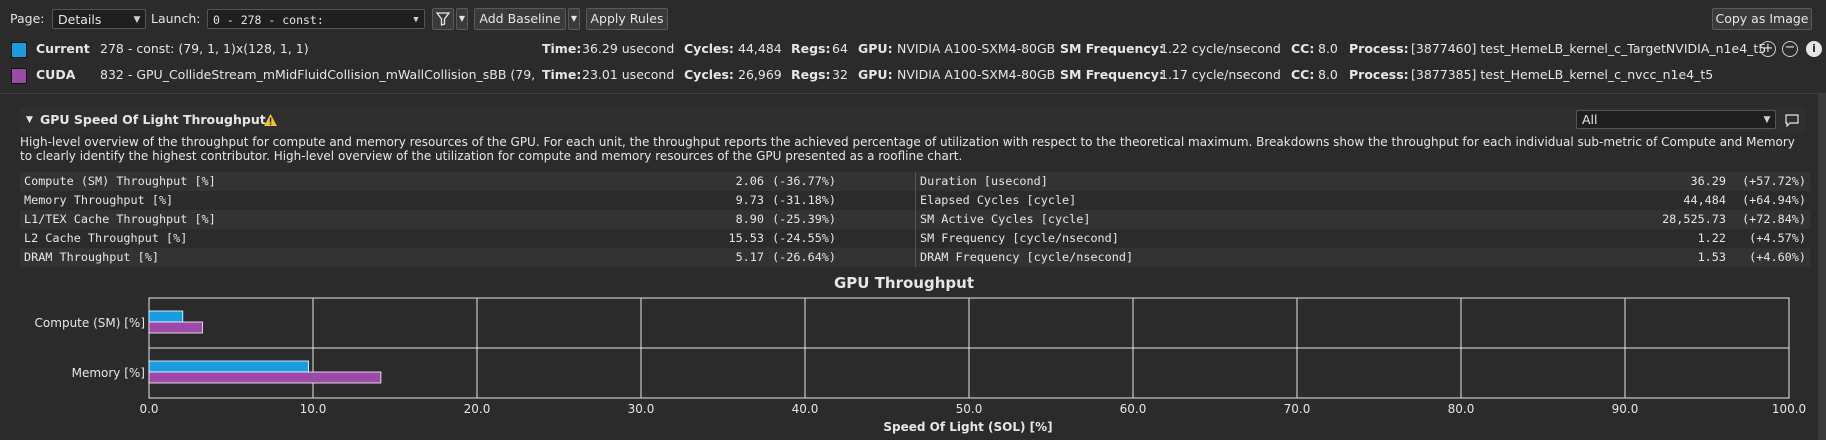  Describe the element at coordinates (1133, 409) in the screenshot. I see `x-tick-label: 60.0` at that location.